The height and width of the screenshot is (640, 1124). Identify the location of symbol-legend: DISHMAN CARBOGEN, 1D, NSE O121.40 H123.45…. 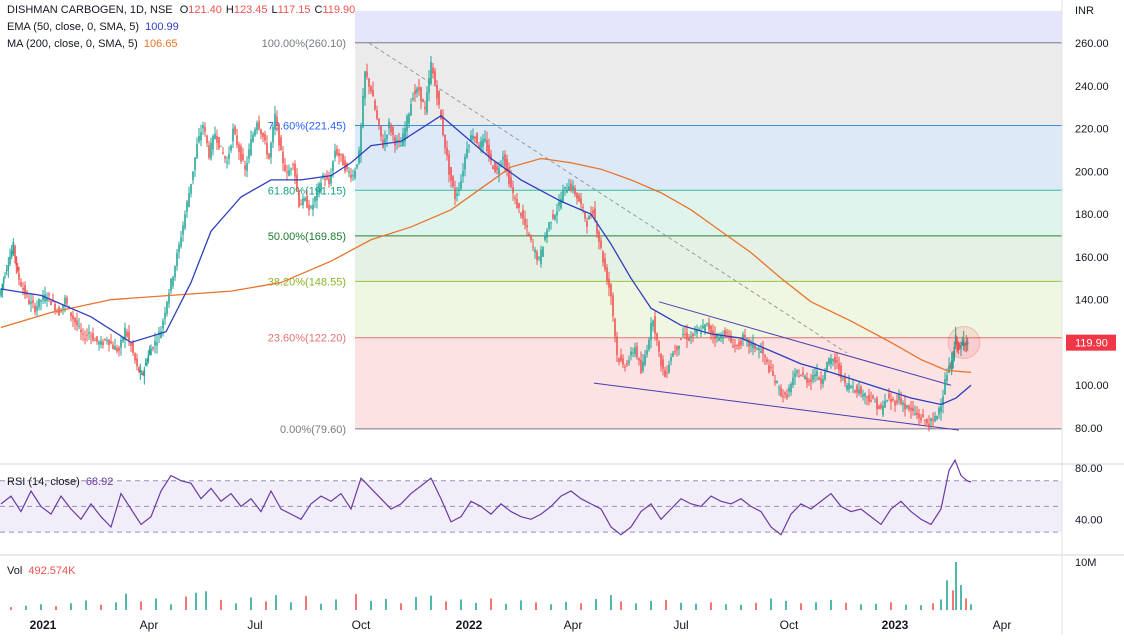
(181, 10).